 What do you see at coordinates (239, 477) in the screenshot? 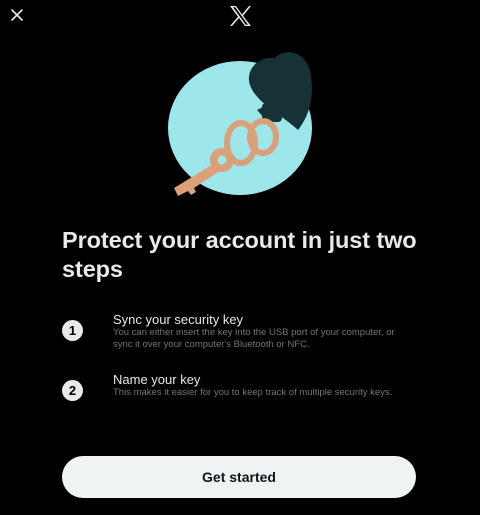
I see `get-started-button: Get started` at bounding box center [239, 477].